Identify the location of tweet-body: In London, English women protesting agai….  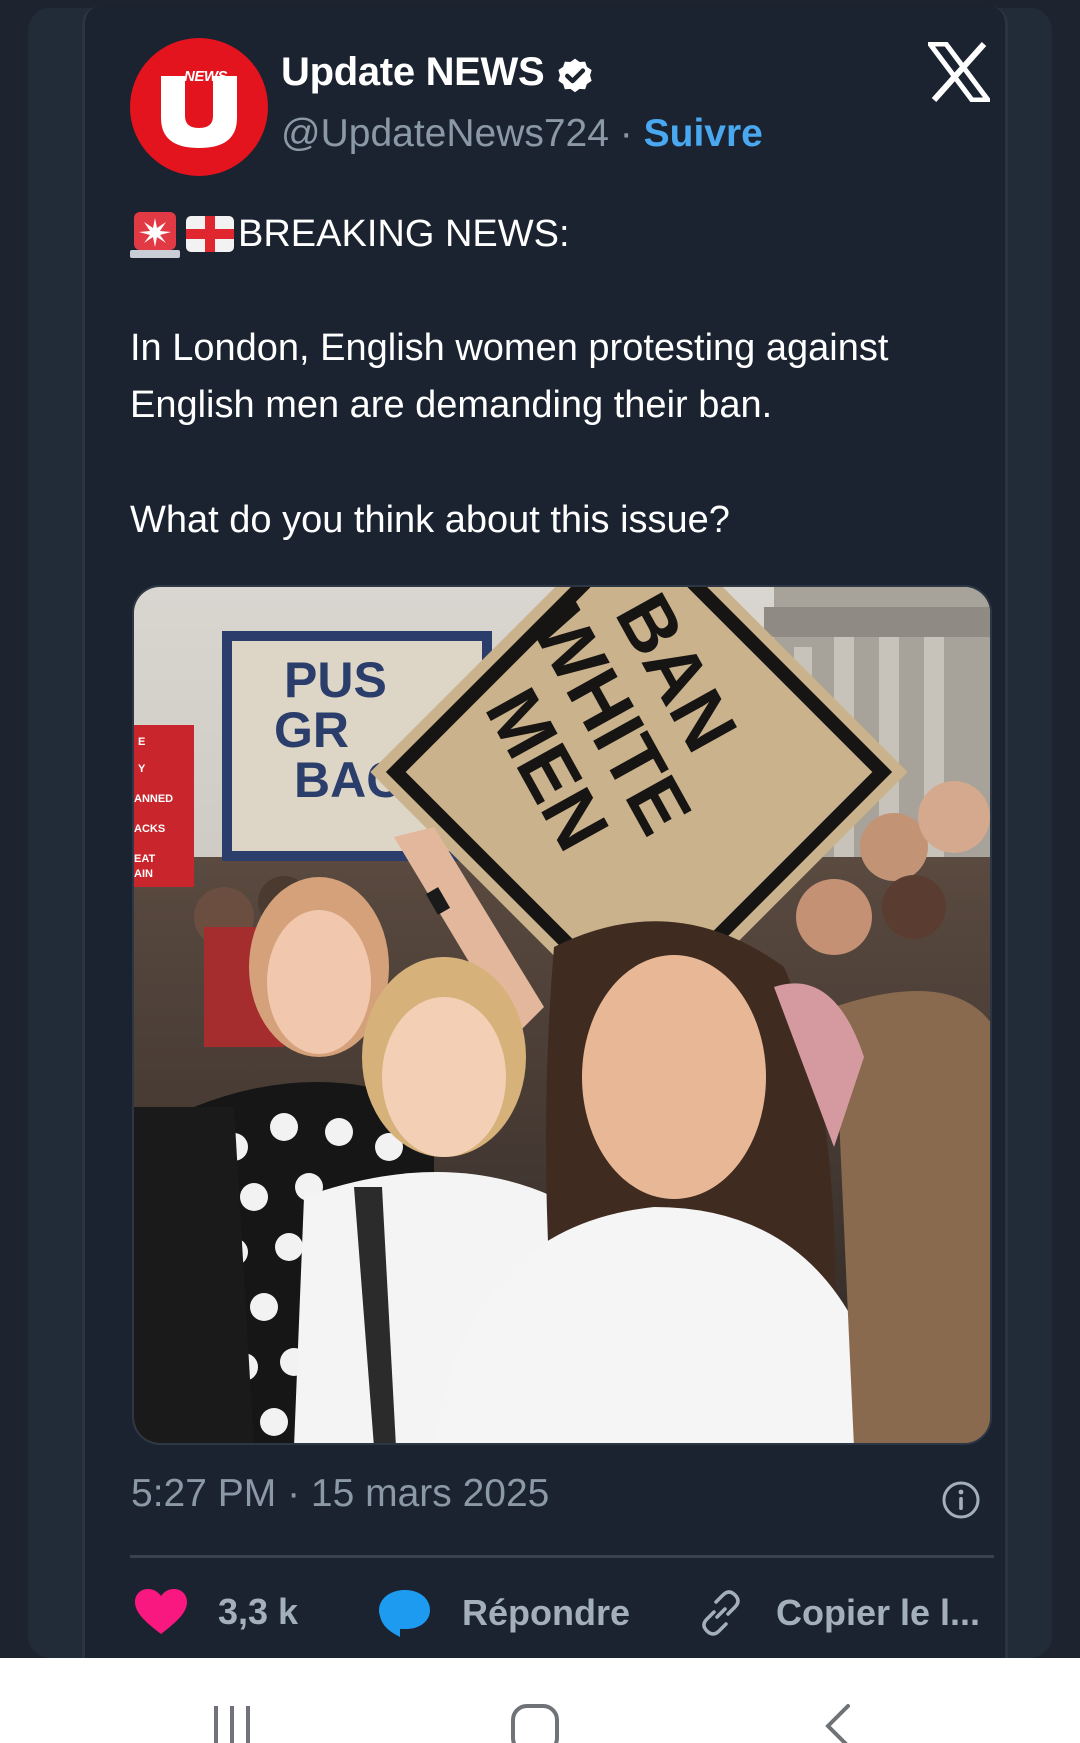
(509, 376).